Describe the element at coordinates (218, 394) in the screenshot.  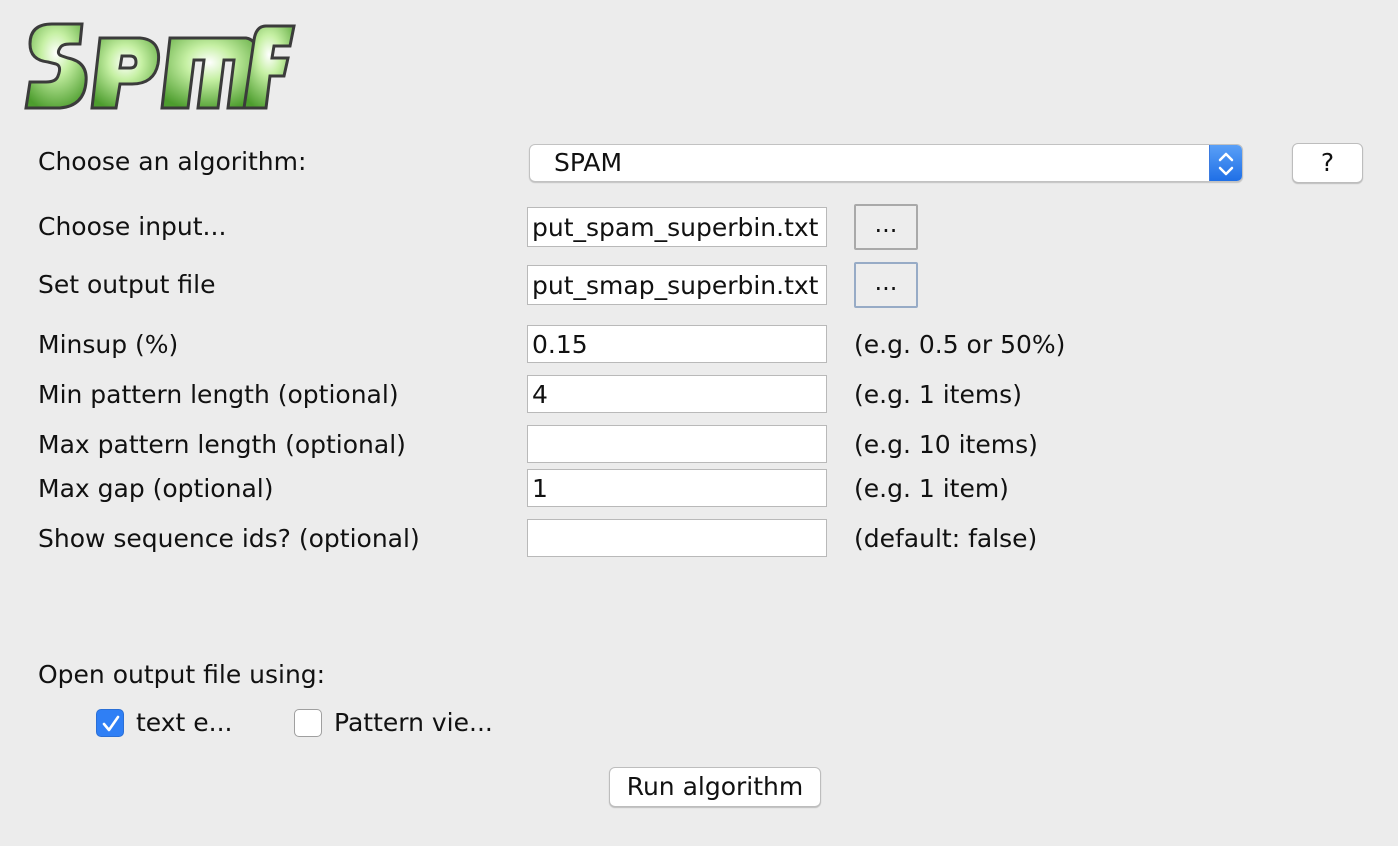
I see `param-label-min-pattern-length: Min pattern length (optional)` at that location.